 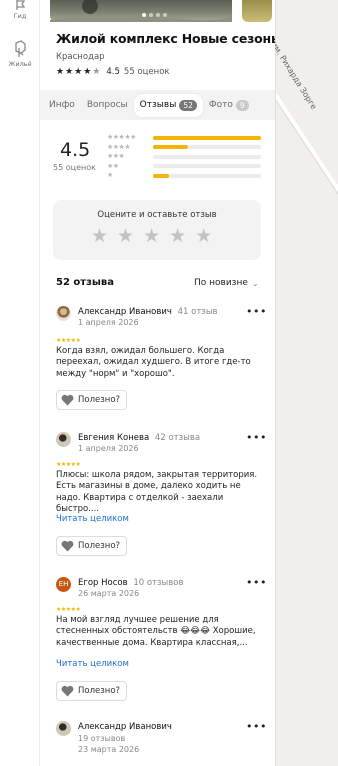 I want to click on tab-info: Инфо, so click(x=62, y=105).